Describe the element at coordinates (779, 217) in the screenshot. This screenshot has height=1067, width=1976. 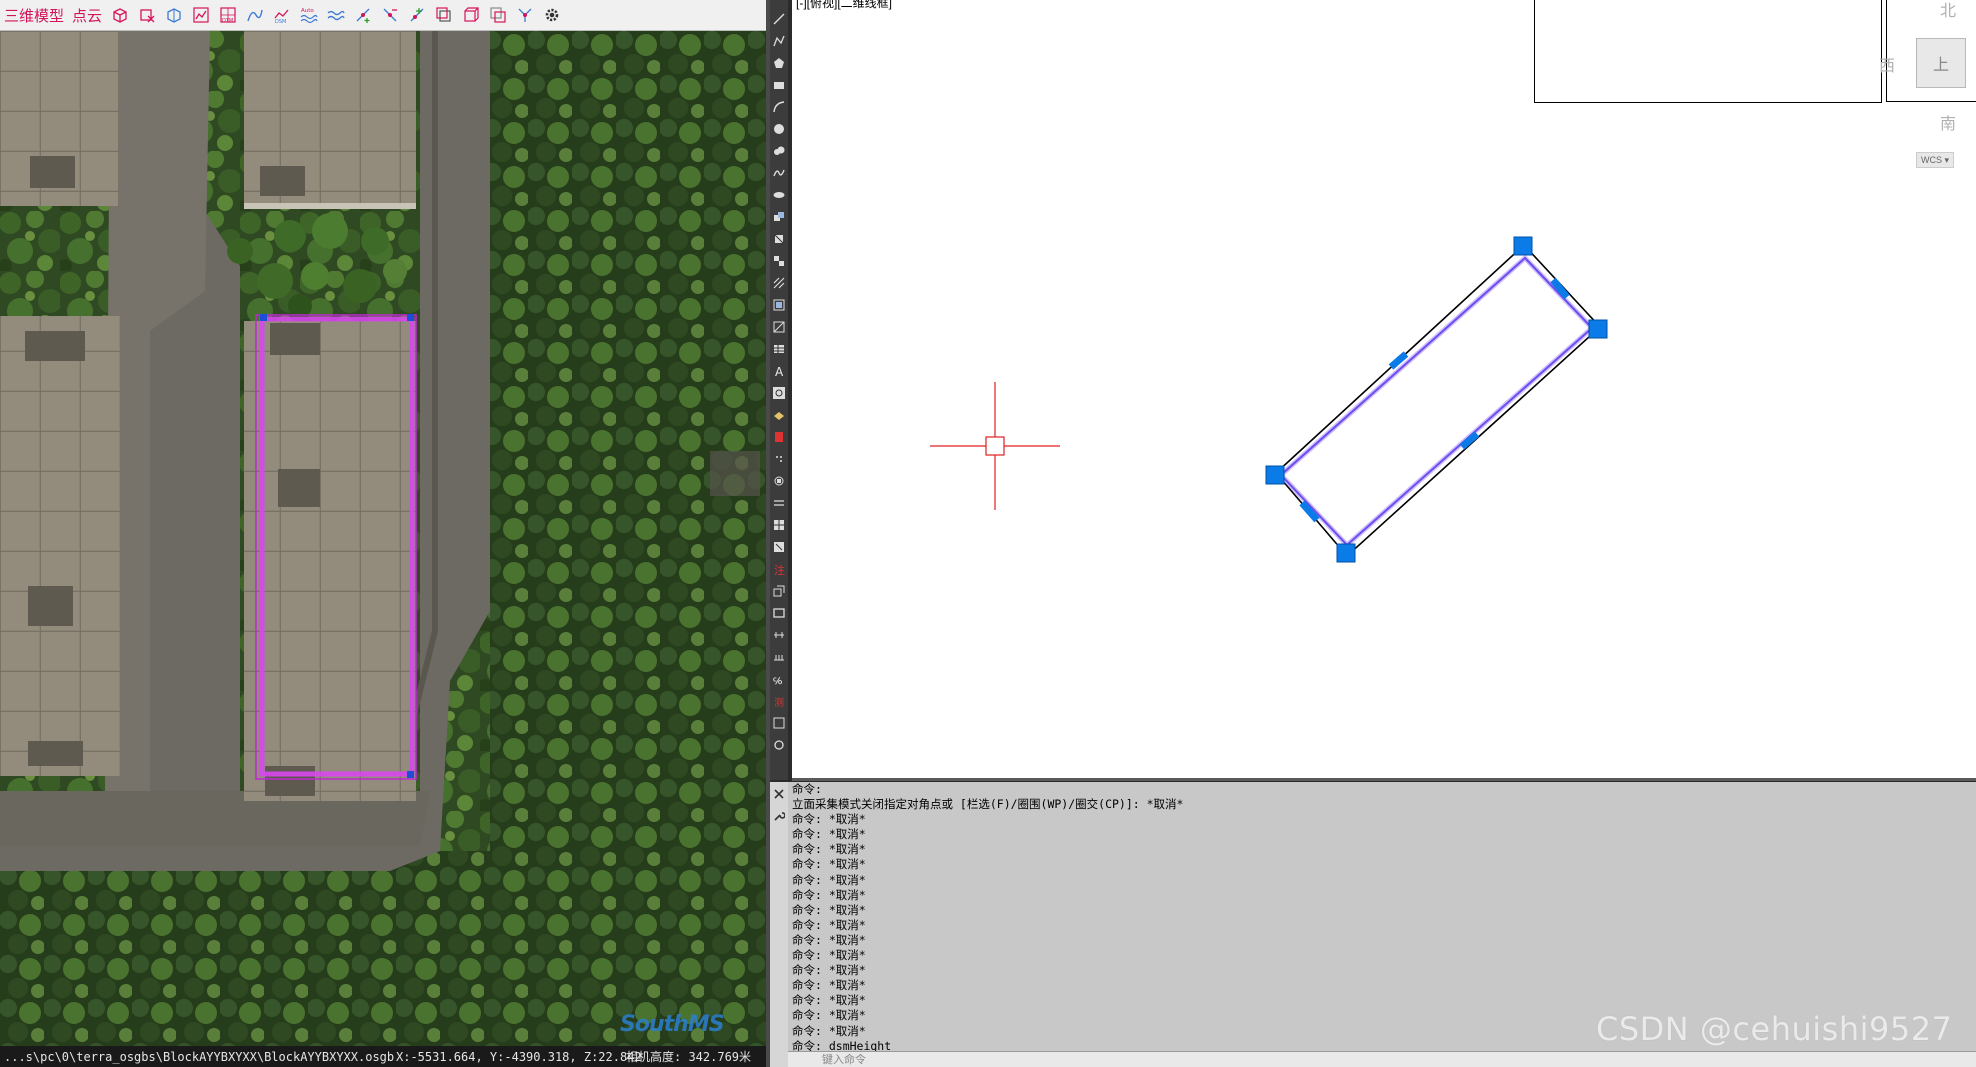
I see `insert-block-icon` at that location.